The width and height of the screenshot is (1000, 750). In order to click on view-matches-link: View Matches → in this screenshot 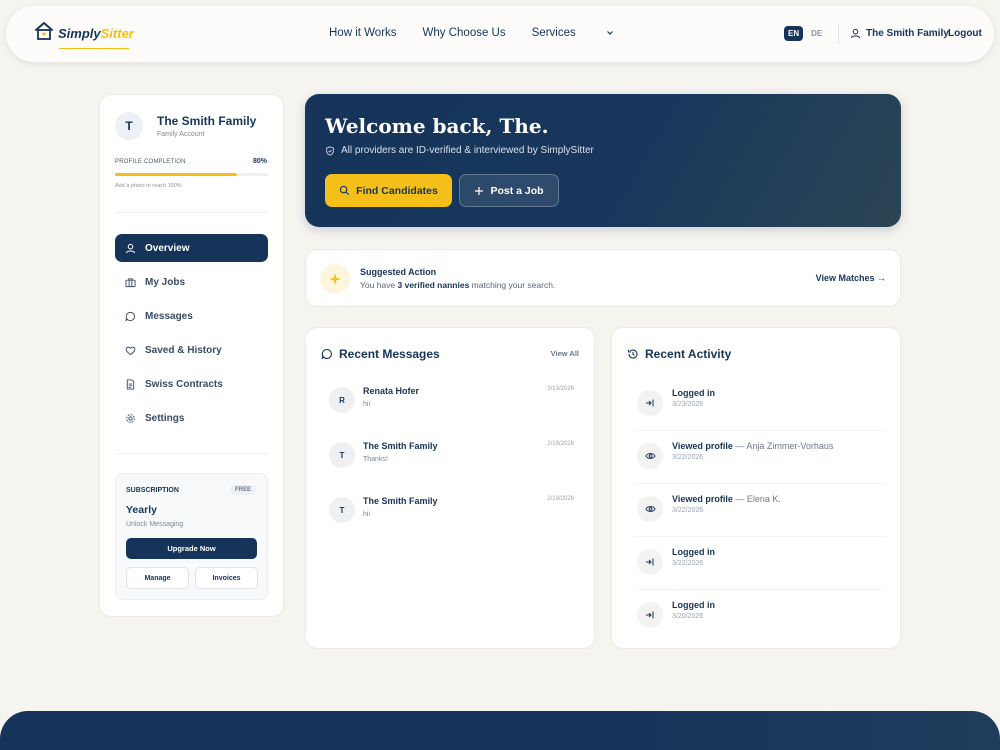, I will do `click(851, 278)`.